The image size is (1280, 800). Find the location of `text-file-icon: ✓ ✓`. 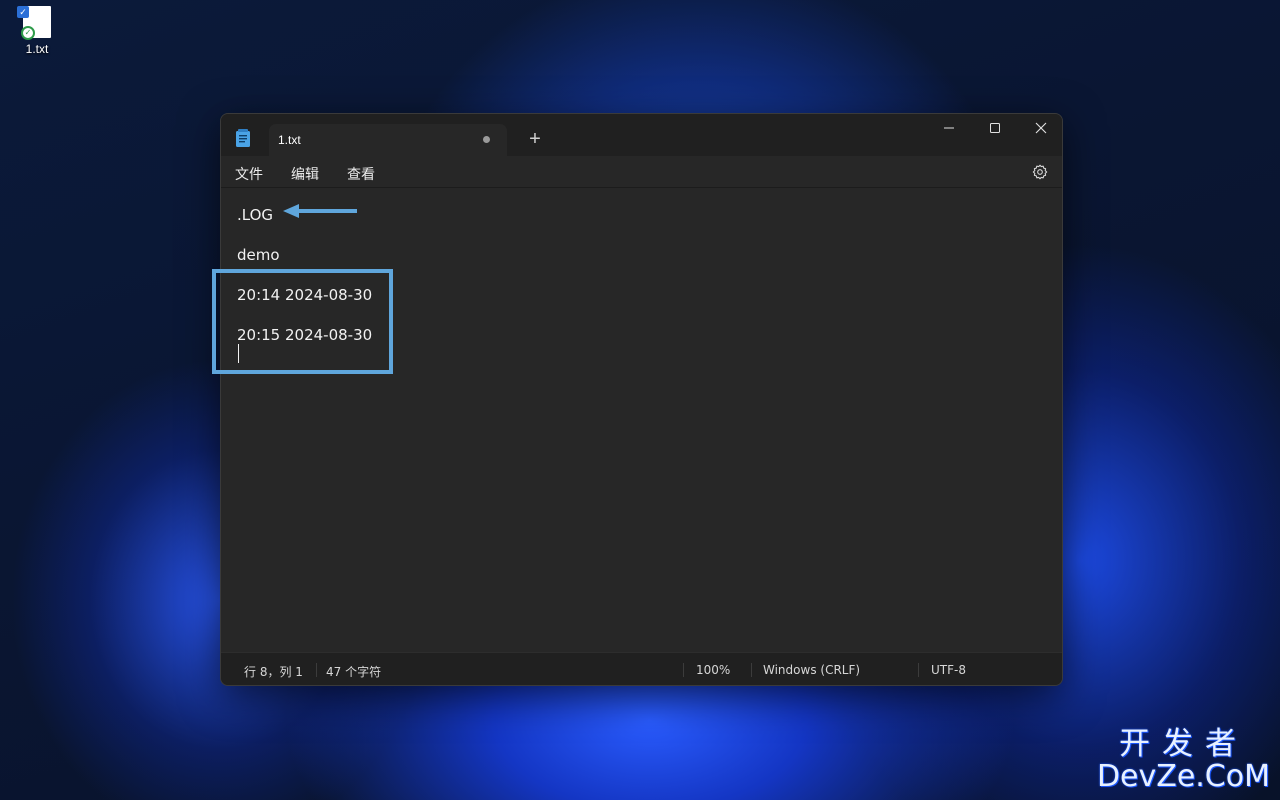

text-file-icon: ✓ ✓ is located at coordinates (34, 23).